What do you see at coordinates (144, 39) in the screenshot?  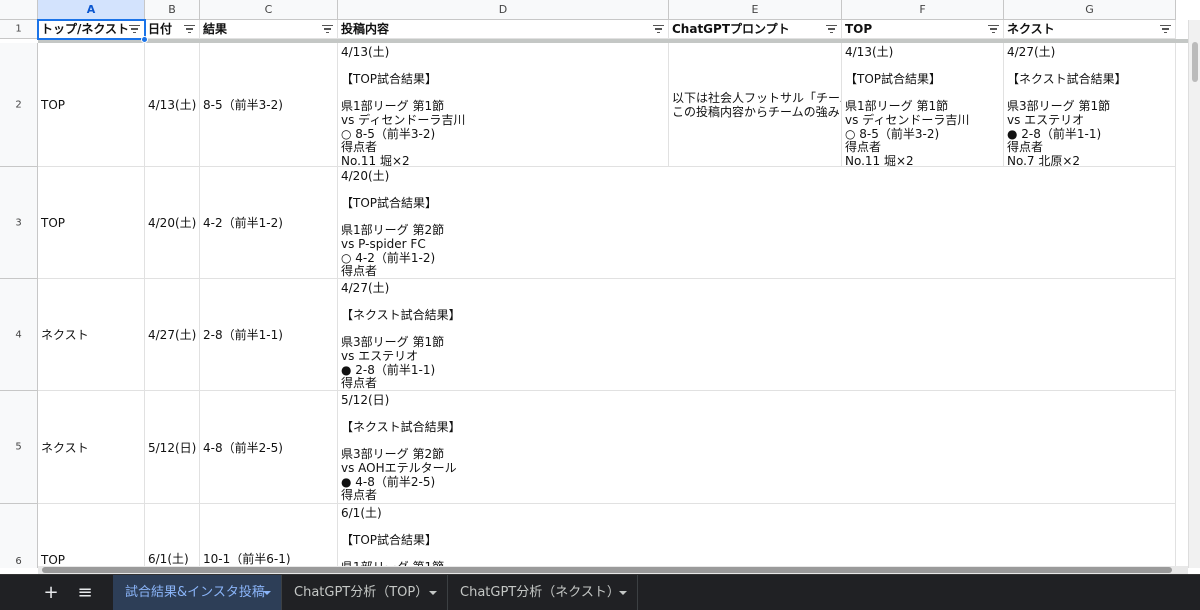 I see `fill-handle` at bounding box center [144, 39].